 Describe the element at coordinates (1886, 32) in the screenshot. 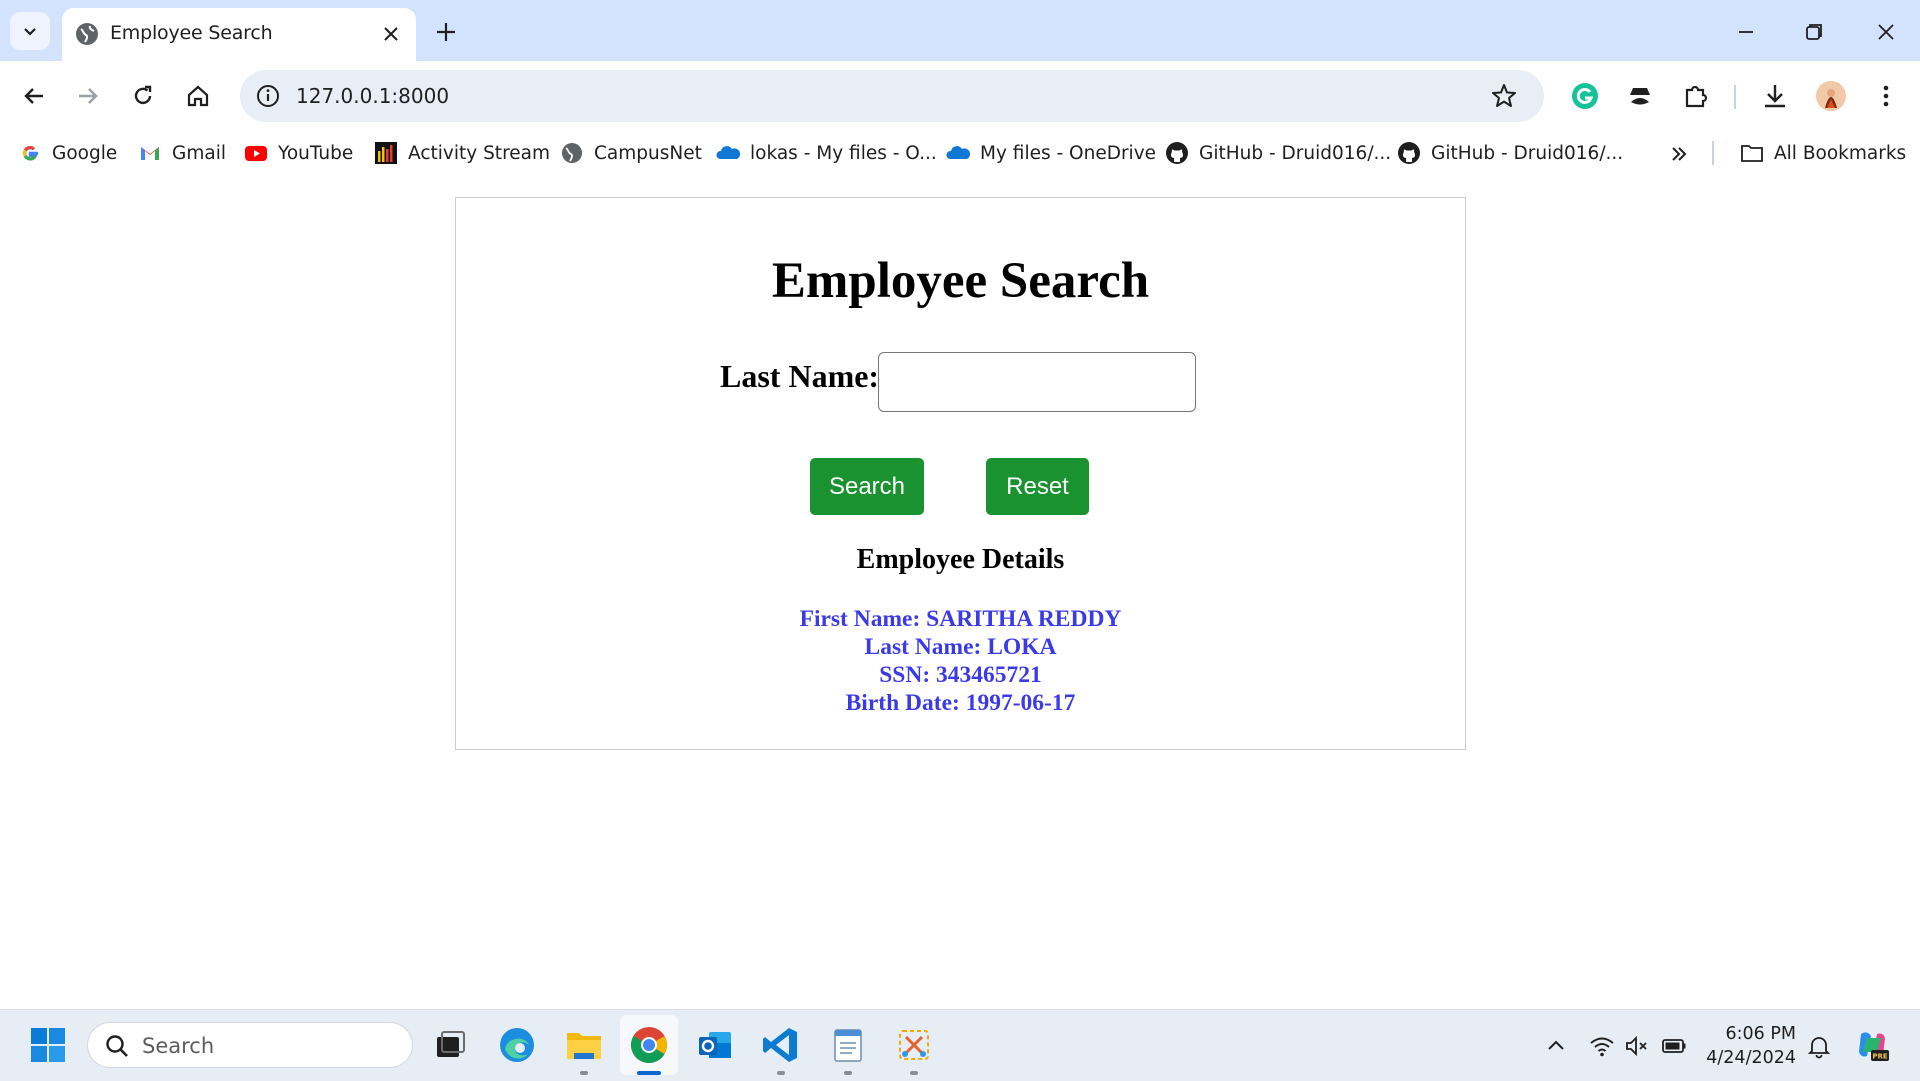

I see `close-window-icon` at that location.